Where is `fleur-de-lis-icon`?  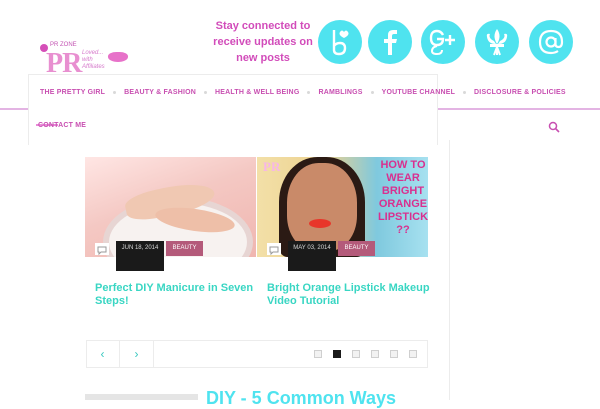
fleur-de-lis-icon is located at coordinates (497, 42).